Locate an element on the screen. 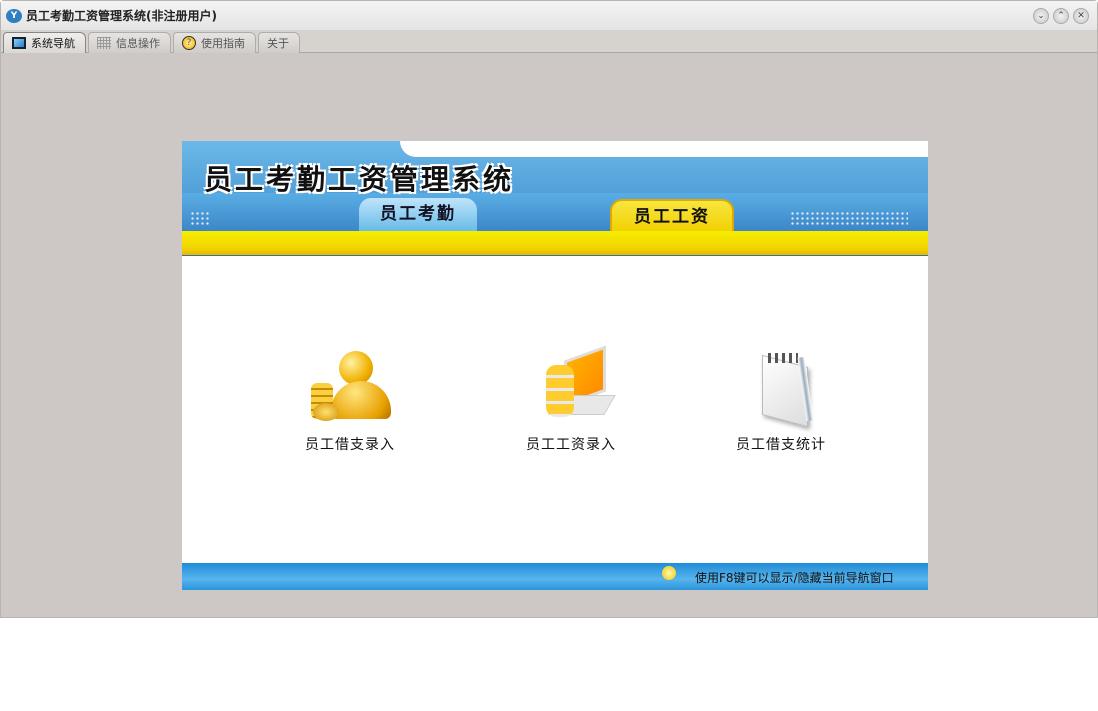  maximize-button: ⌃ is located at coordinates (1061, 16).